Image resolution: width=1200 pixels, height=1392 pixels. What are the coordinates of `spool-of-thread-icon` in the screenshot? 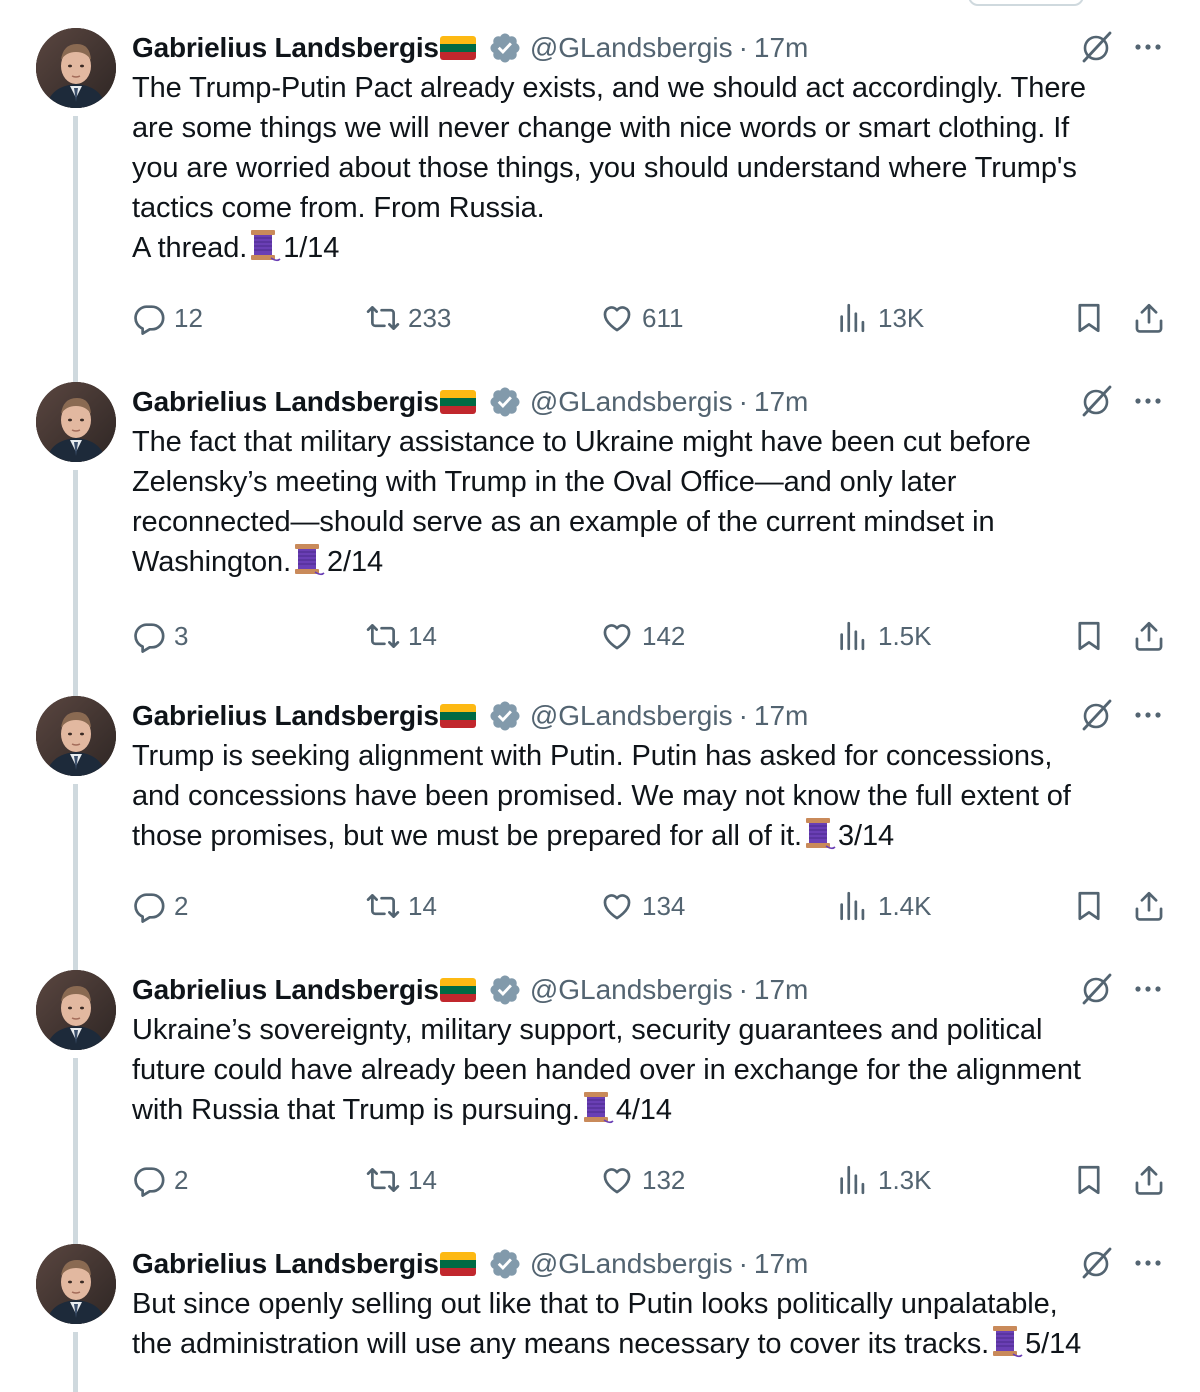 It's located at (820, 834).